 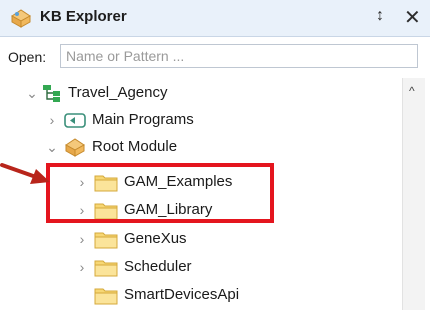 What do you see at coordinates (200, 267) in the screenshot?
I see `tree-item-scheduler: › Scheduler` at bounding box center [200, 267].